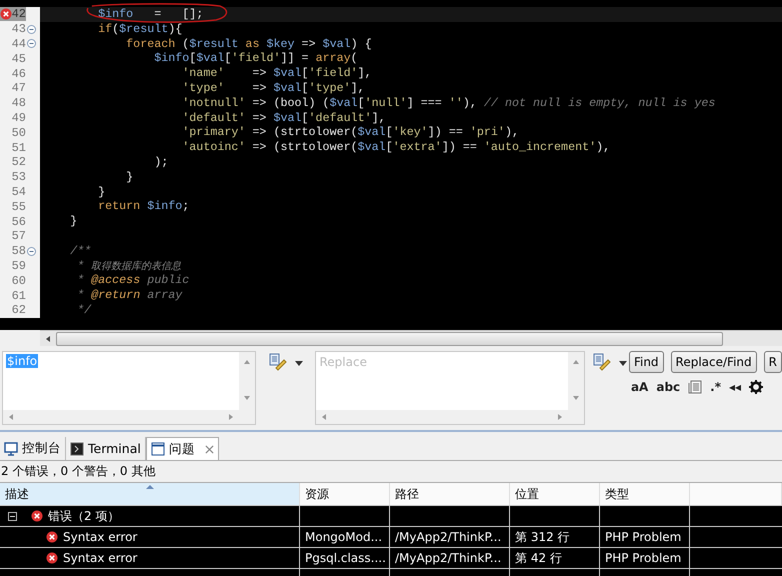 The height and width of the screenshot is (576, 782). I want to click on find-button: Find, so click(646, 362).